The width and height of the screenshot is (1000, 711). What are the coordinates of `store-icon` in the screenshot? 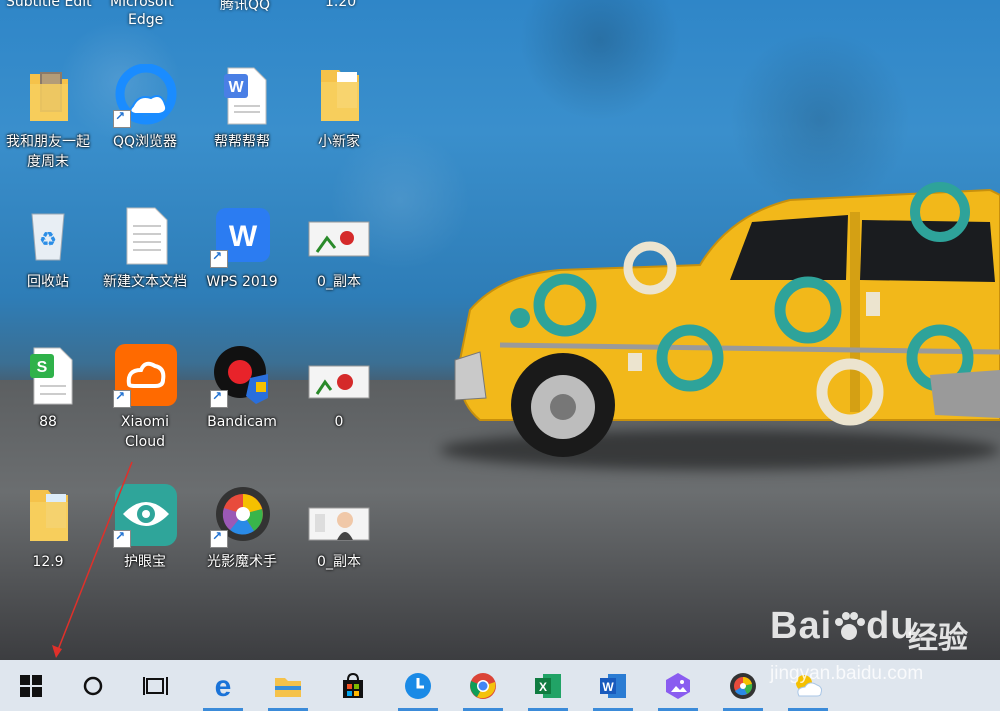 It's located at (353, 685).